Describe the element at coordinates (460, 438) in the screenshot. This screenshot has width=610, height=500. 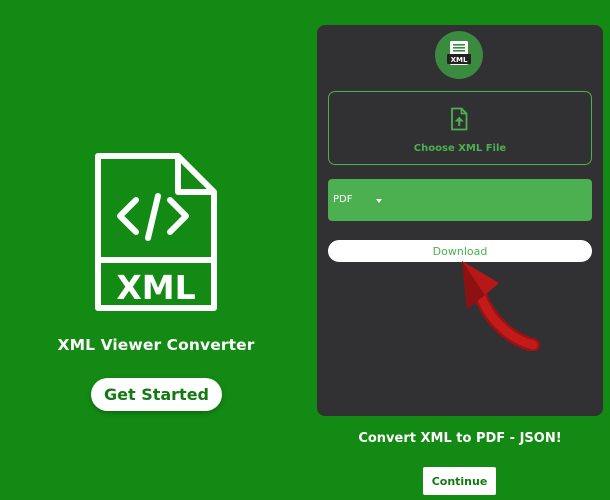
I see `tagline: Convert XML to PDF - JSON!` at that location.